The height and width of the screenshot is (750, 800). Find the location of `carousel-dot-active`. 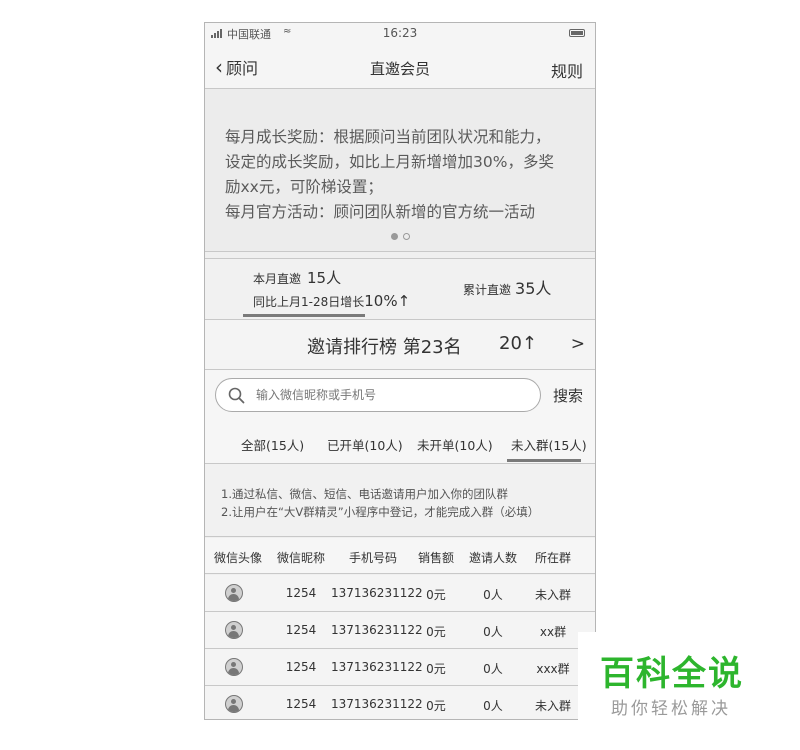

carousel-dot-active is located at coordinates (394, 236).